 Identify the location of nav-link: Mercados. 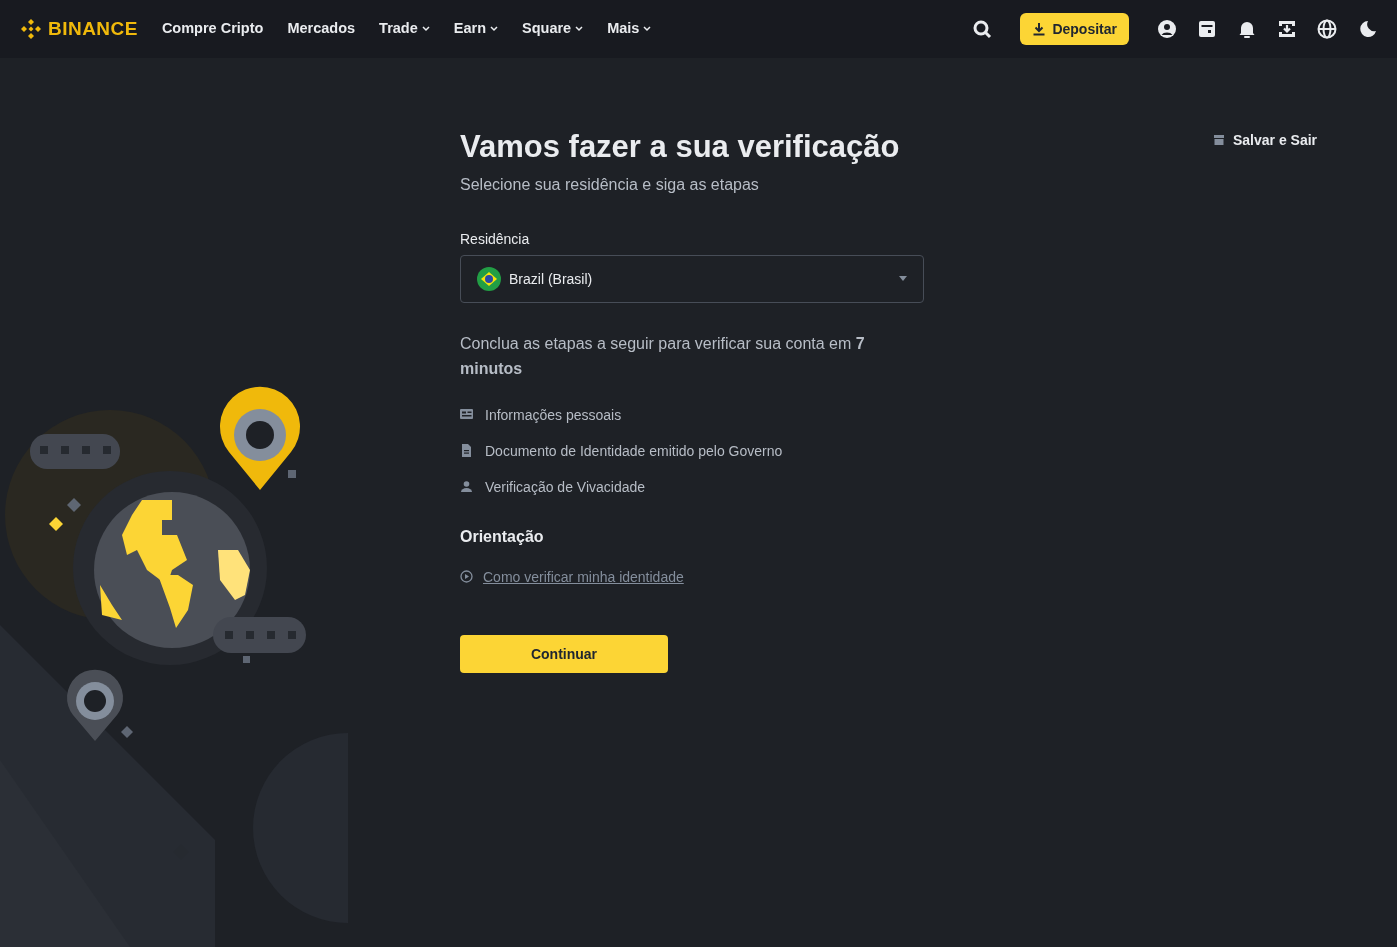
(321, 29).